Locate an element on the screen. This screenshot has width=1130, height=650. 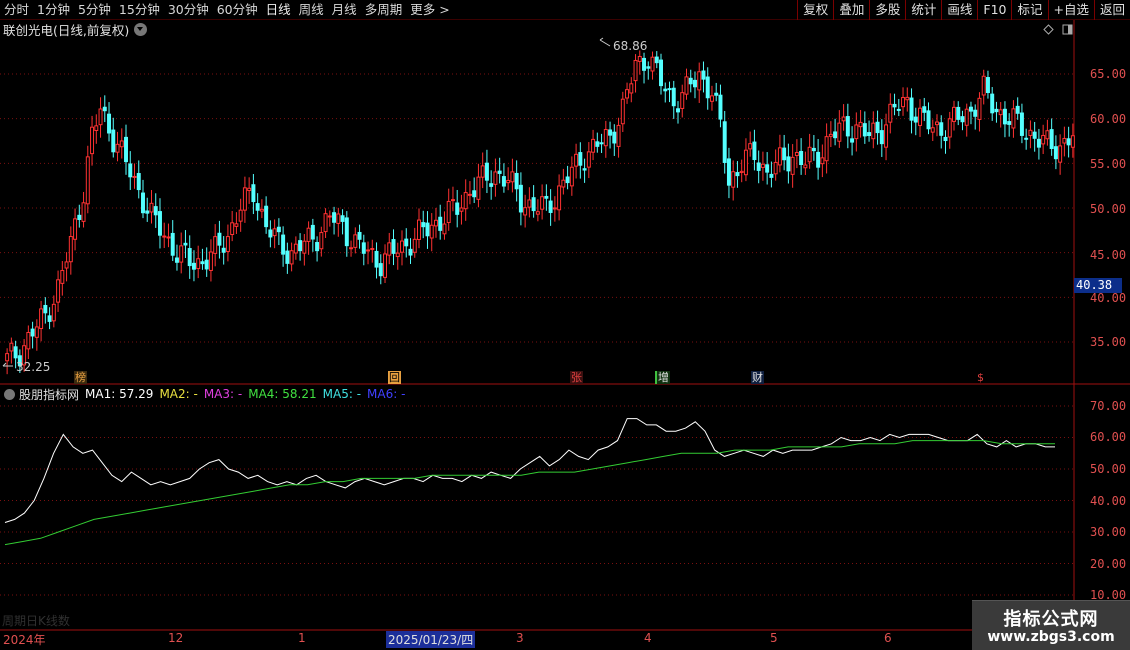
marker-dollar: $ is located at coordinates (980, 377).